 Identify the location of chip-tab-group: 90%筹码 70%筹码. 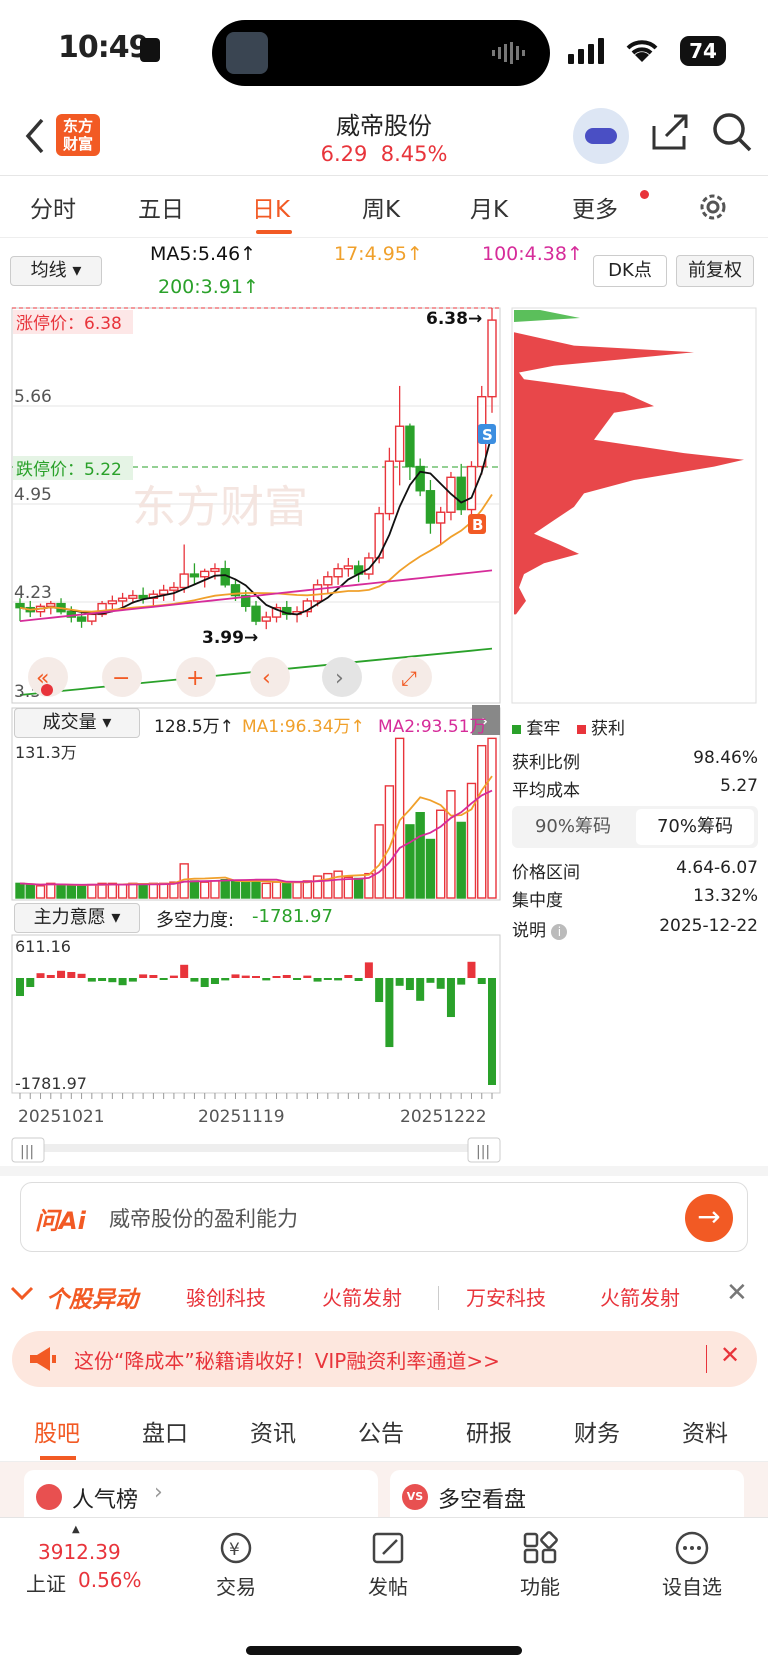
(635, 827).